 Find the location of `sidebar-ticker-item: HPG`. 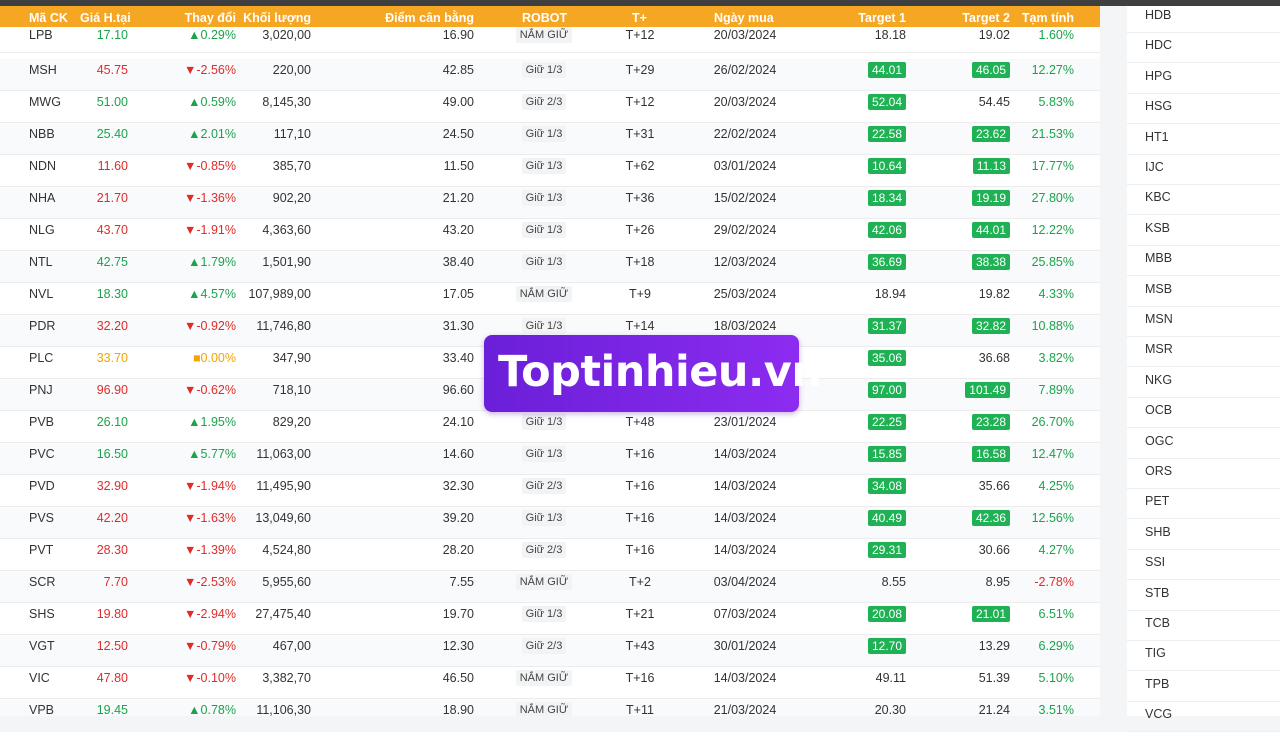

sidebar-ticker-item: HPG is located at coordinates (1203, 79).